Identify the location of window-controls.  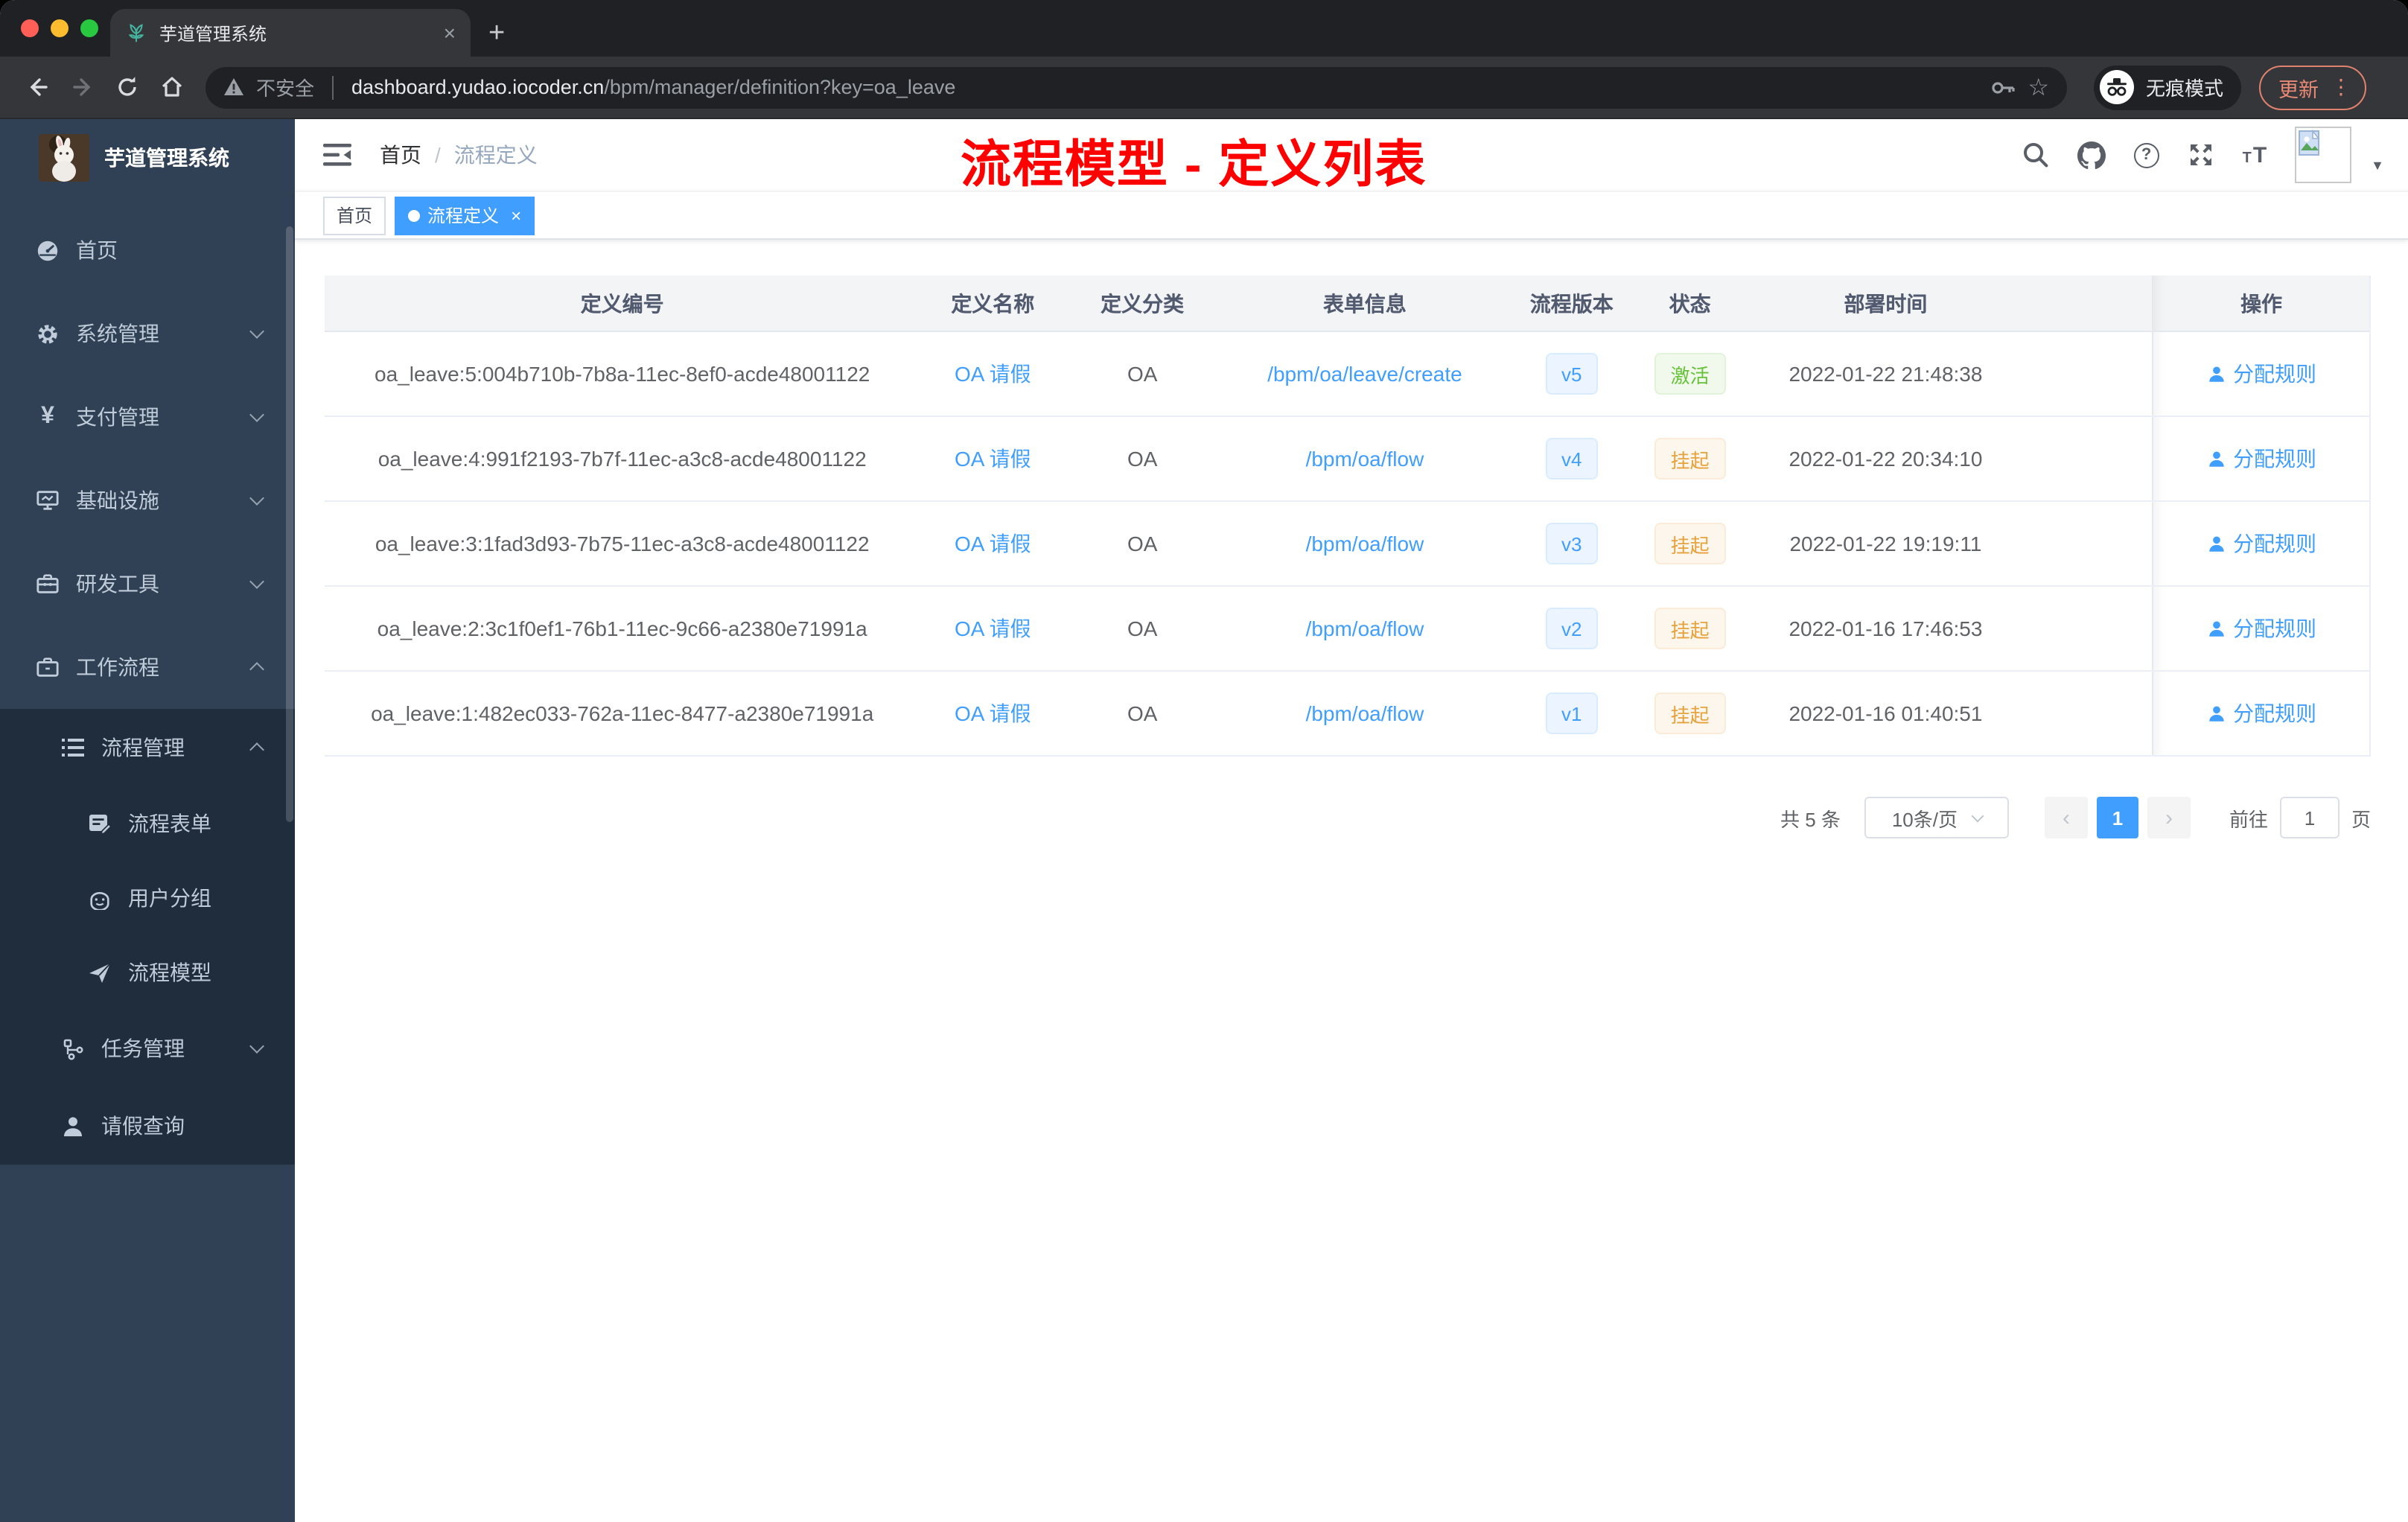
(59, 28).